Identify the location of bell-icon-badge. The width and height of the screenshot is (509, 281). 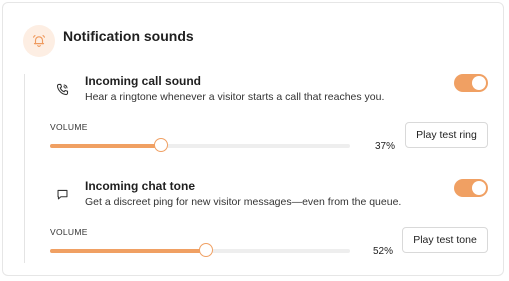
(39, 41).